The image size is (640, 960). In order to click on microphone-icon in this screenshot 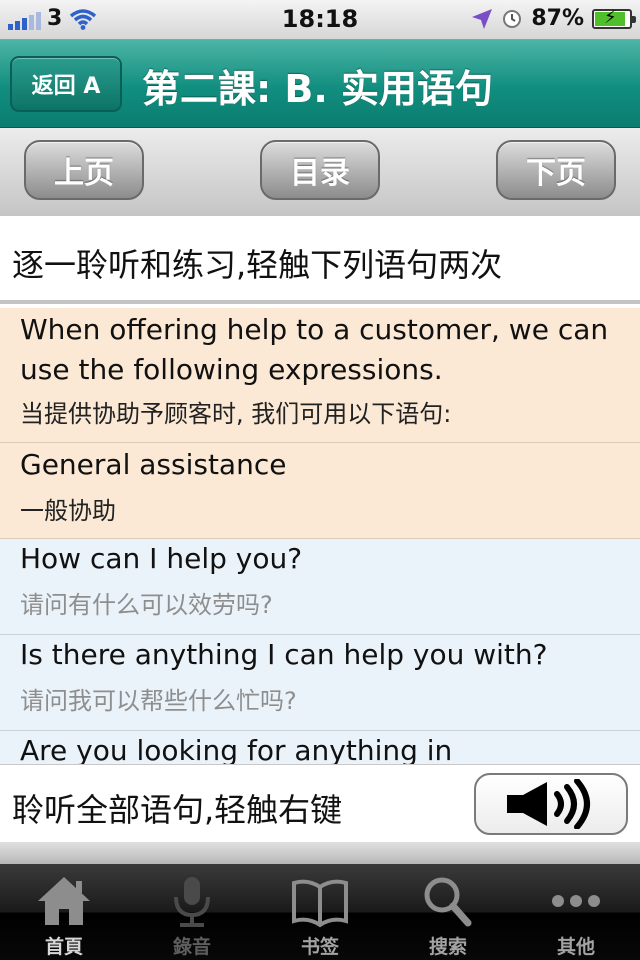, I will do `click(192, 901)`.